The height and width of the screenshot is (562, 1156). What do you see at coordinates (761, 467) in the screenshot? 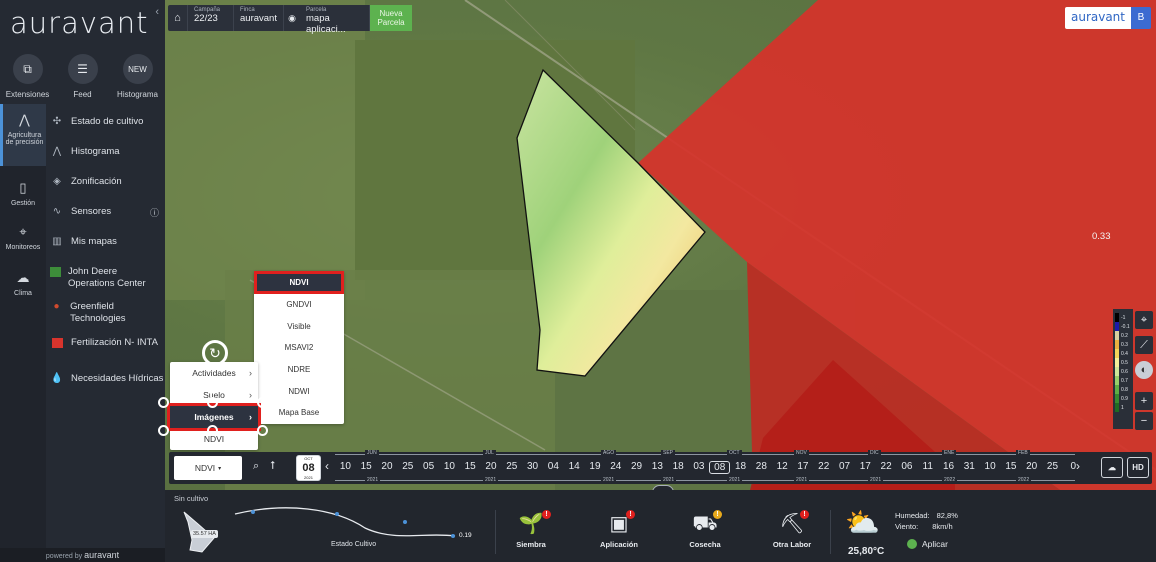
I see `timeline-day: 28` at bounding box center [761, 467].